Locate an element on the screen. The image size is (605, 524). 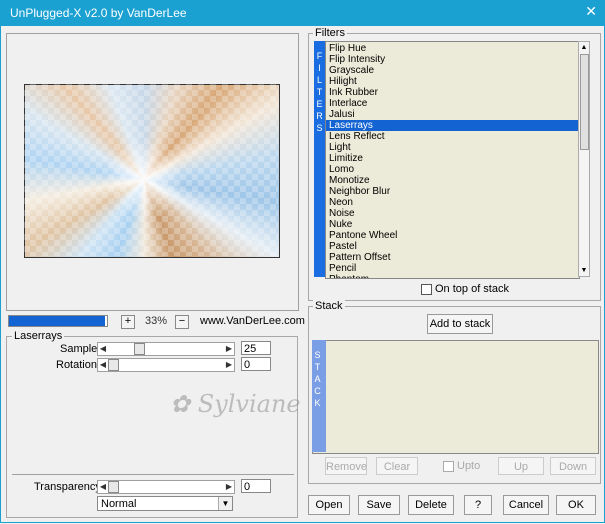
remove-button: Remove is located at coordinates (346, 466).